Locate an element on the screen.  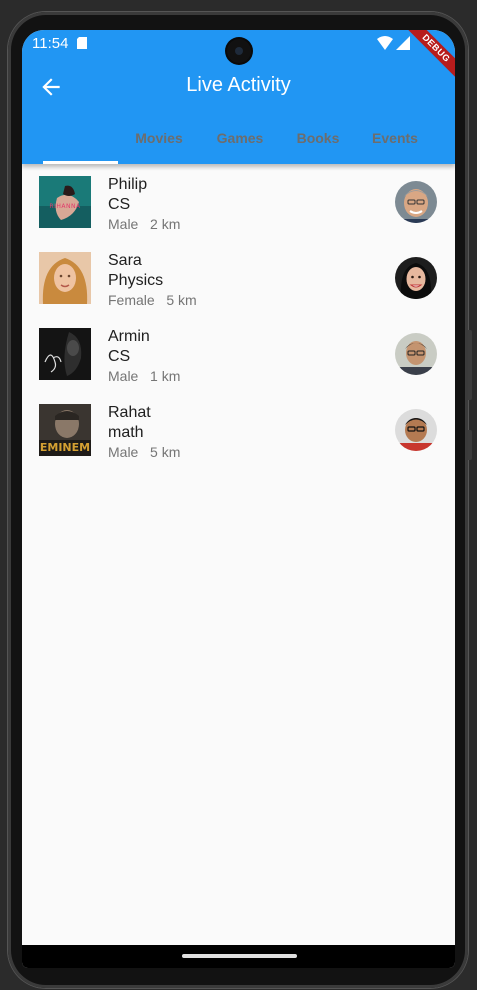
person-distance: 1 km is located at coordinates (165, 376).